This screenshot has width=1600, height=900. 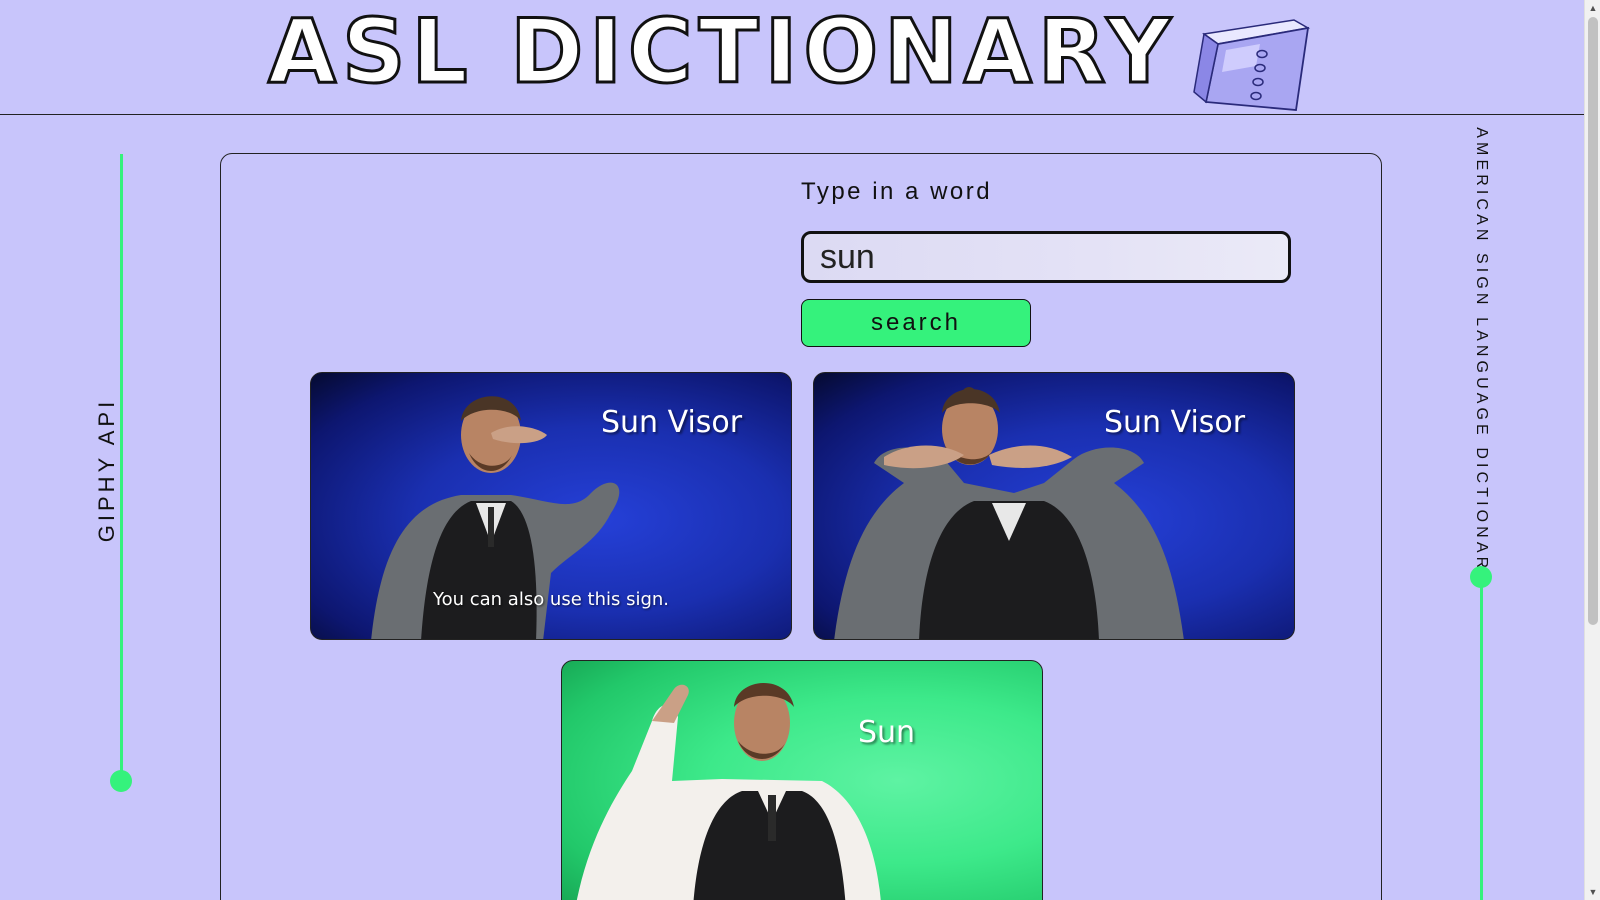 I want to click on left-rail-dot, so click(x=121, y=781).